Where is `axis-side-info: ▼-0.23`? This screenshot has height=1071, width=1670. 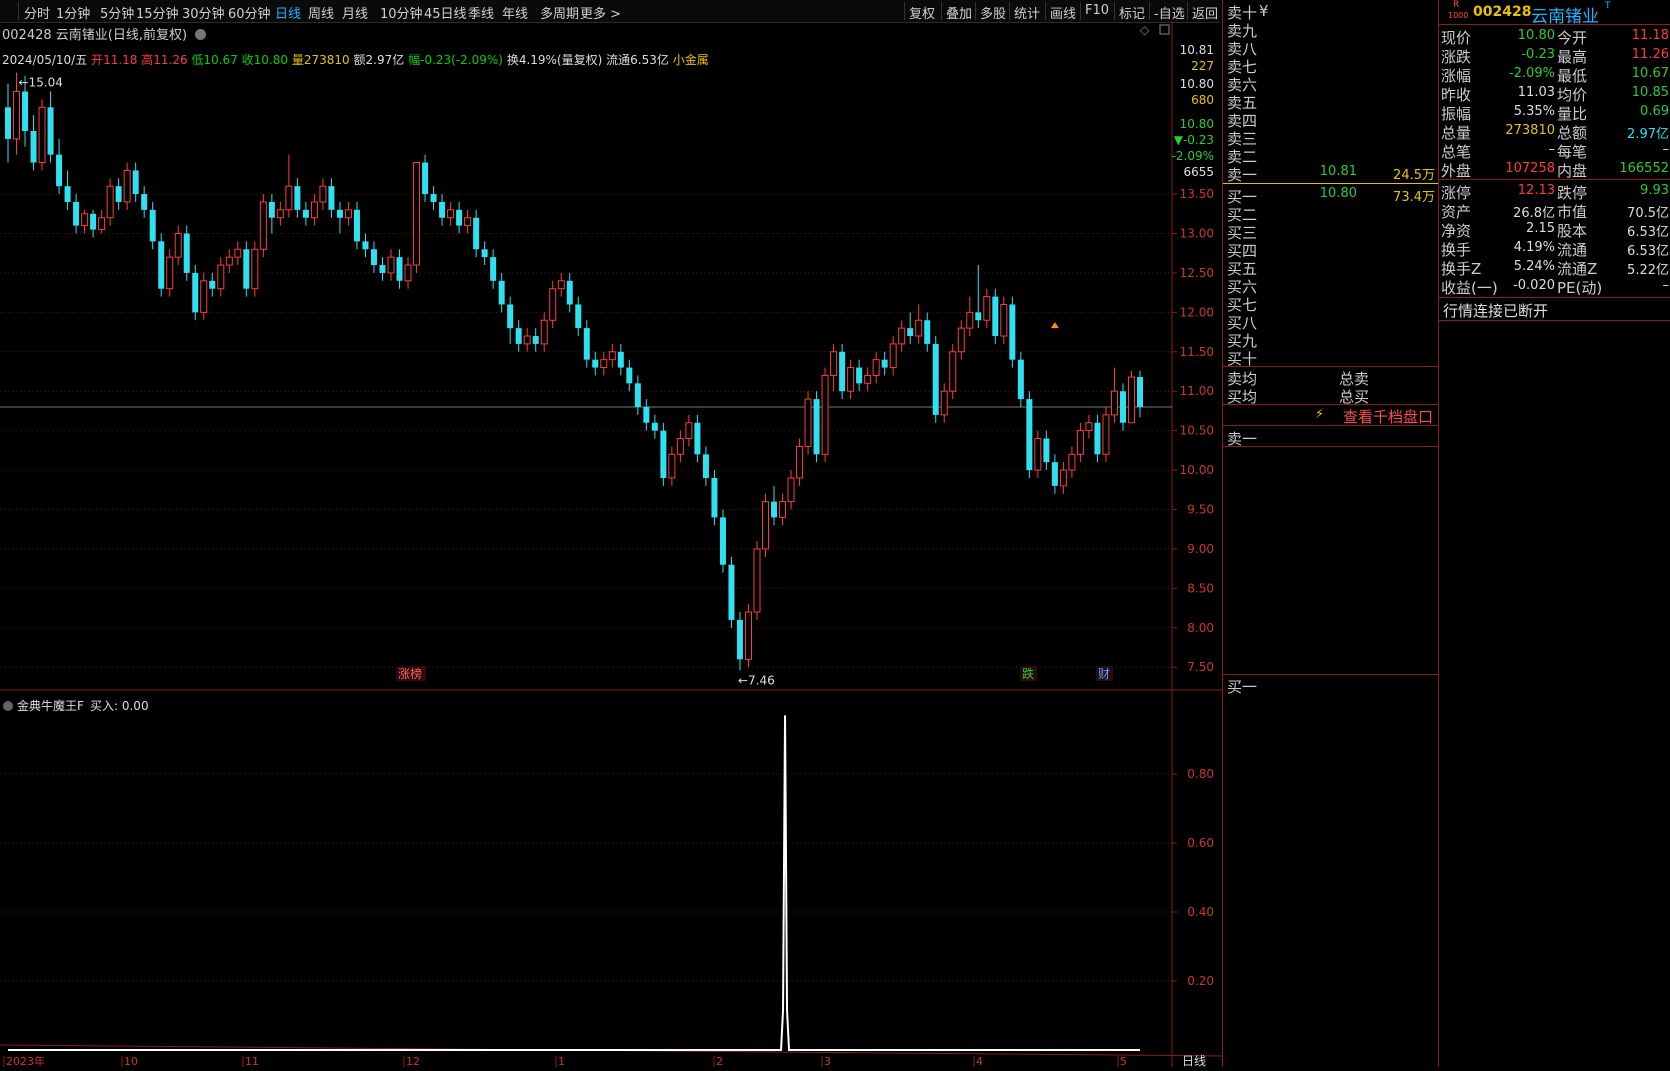 axis-side-info: ▼-0.23 is located at coordinates (1194, 140).